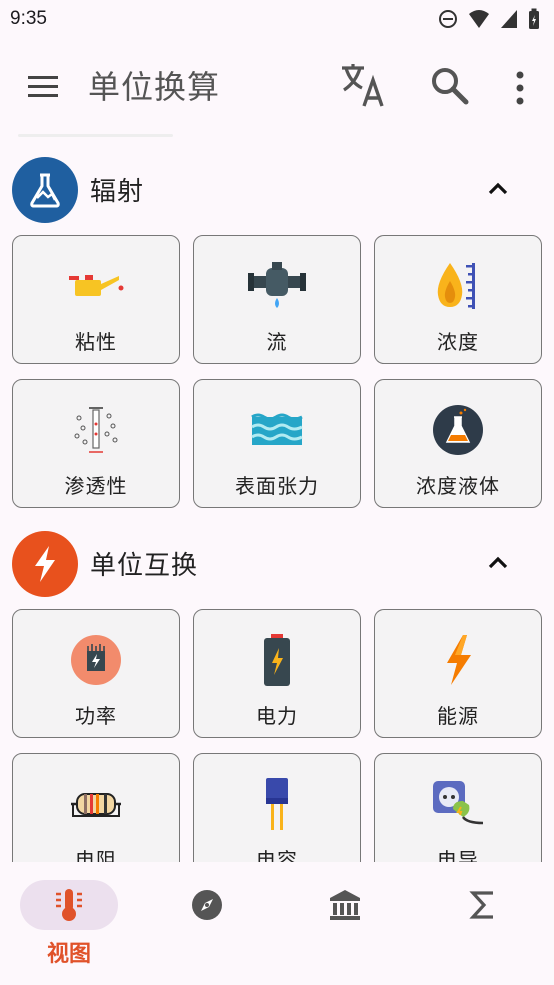 The image size is (554, 985). What do you see at coordinates (479, 19) in the screenshot?
I see `wifi-icon` at bounding box center [479, 19].